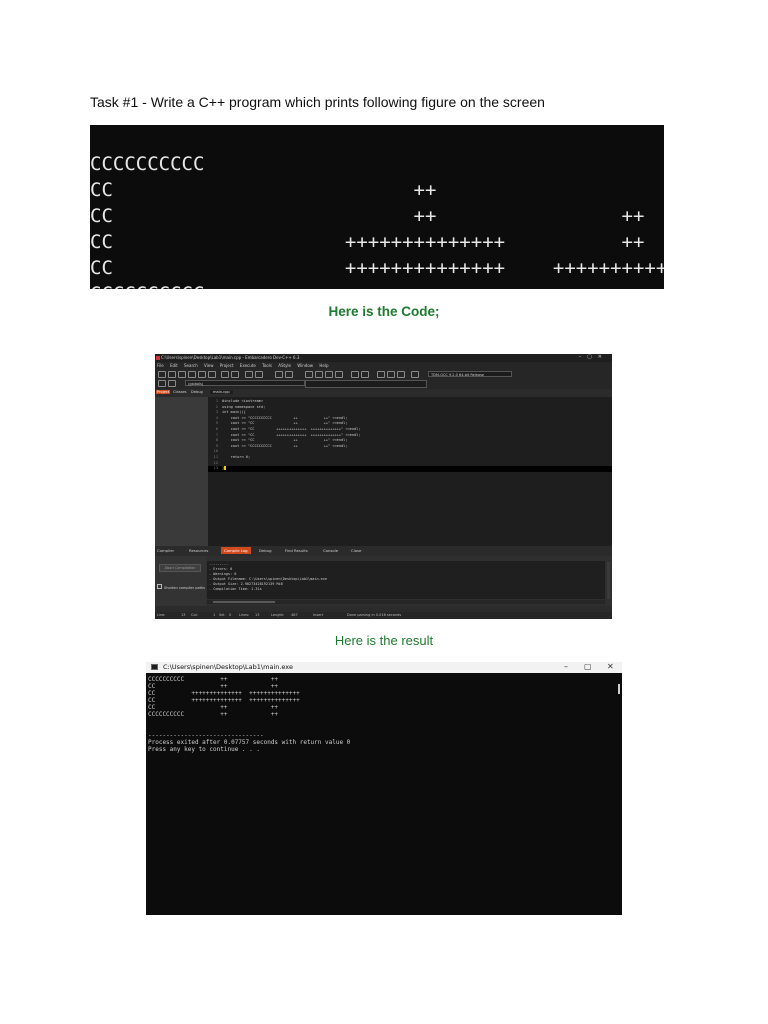  What do you see at coordinates (222, 615) in the screenshot?
I see `status-sel-label: Sel:` at bounding box center [222, 615].